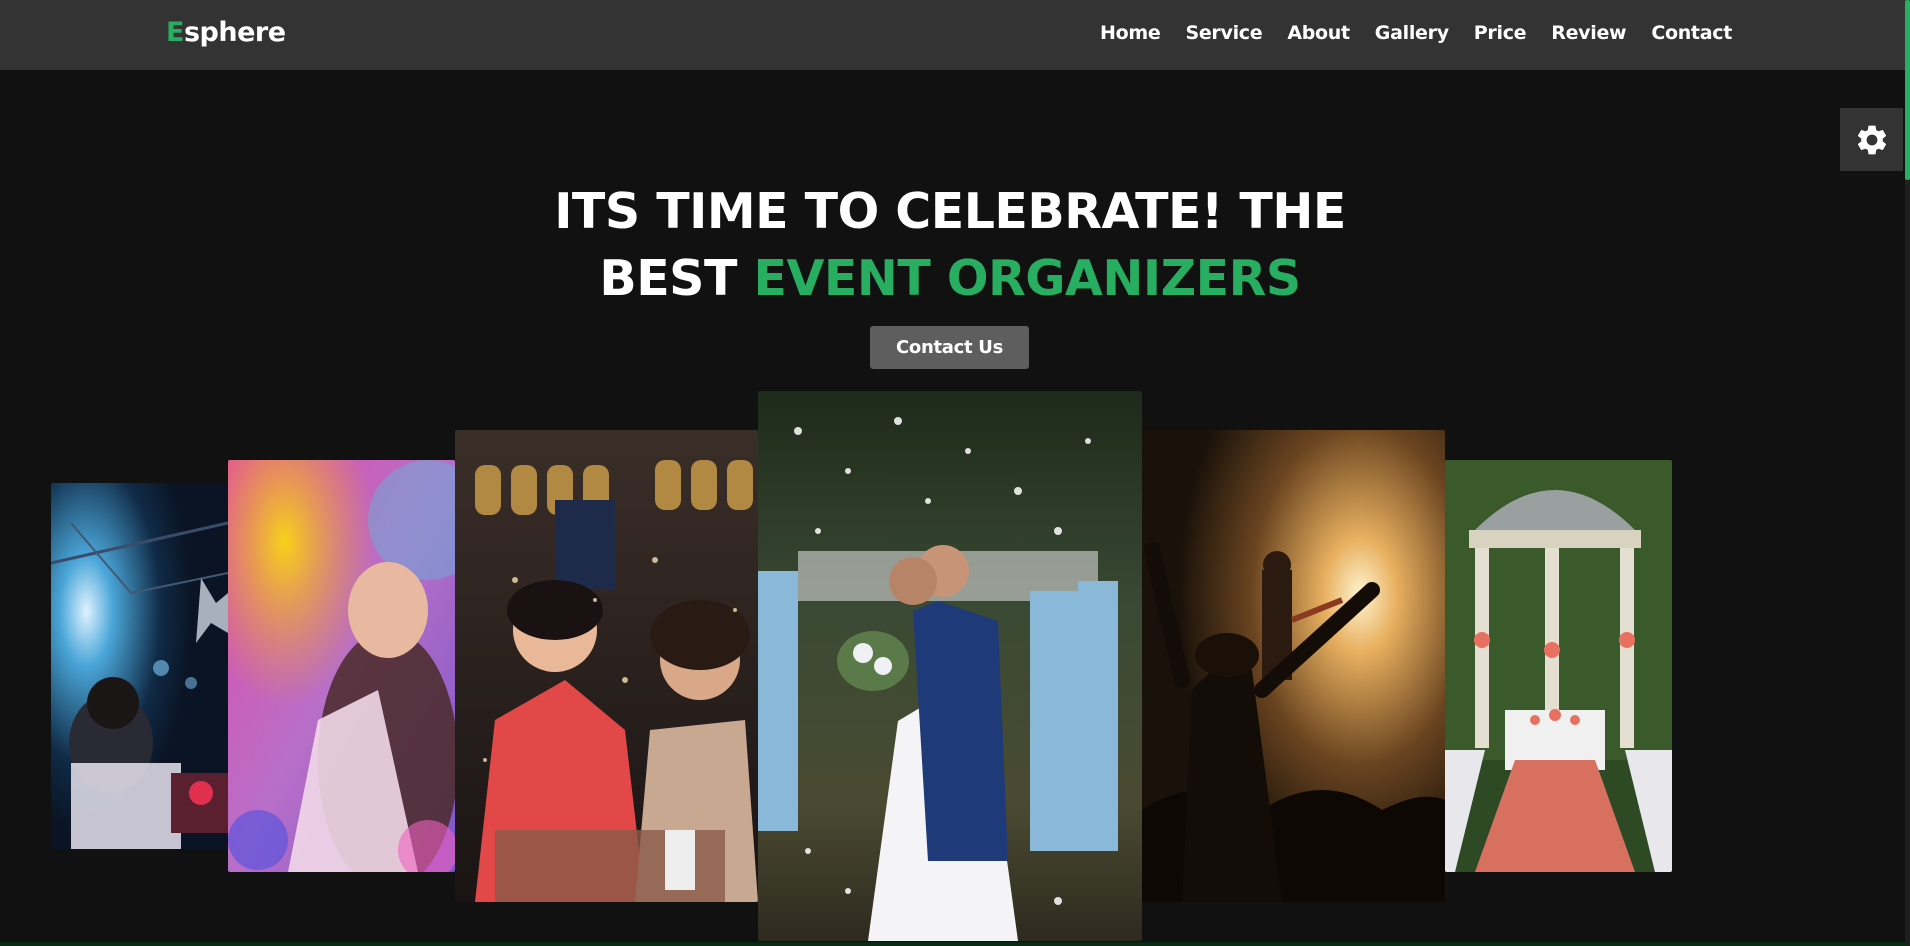 This screenshot has width=1910, height=946. I want to click on wedding-gazebo-photo, so click(1558, 666).